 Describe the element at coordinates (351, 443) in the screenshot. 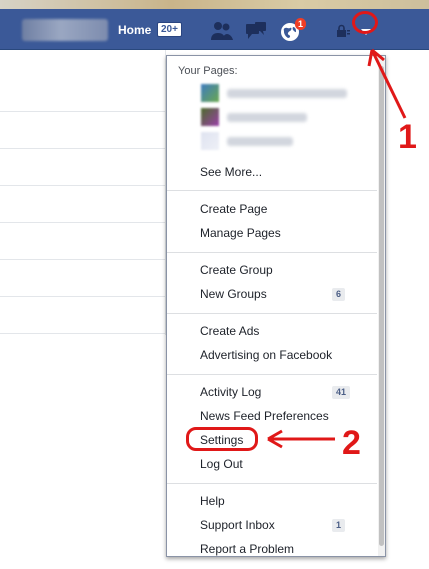

I see `annotation-step-2: 2` at that location.